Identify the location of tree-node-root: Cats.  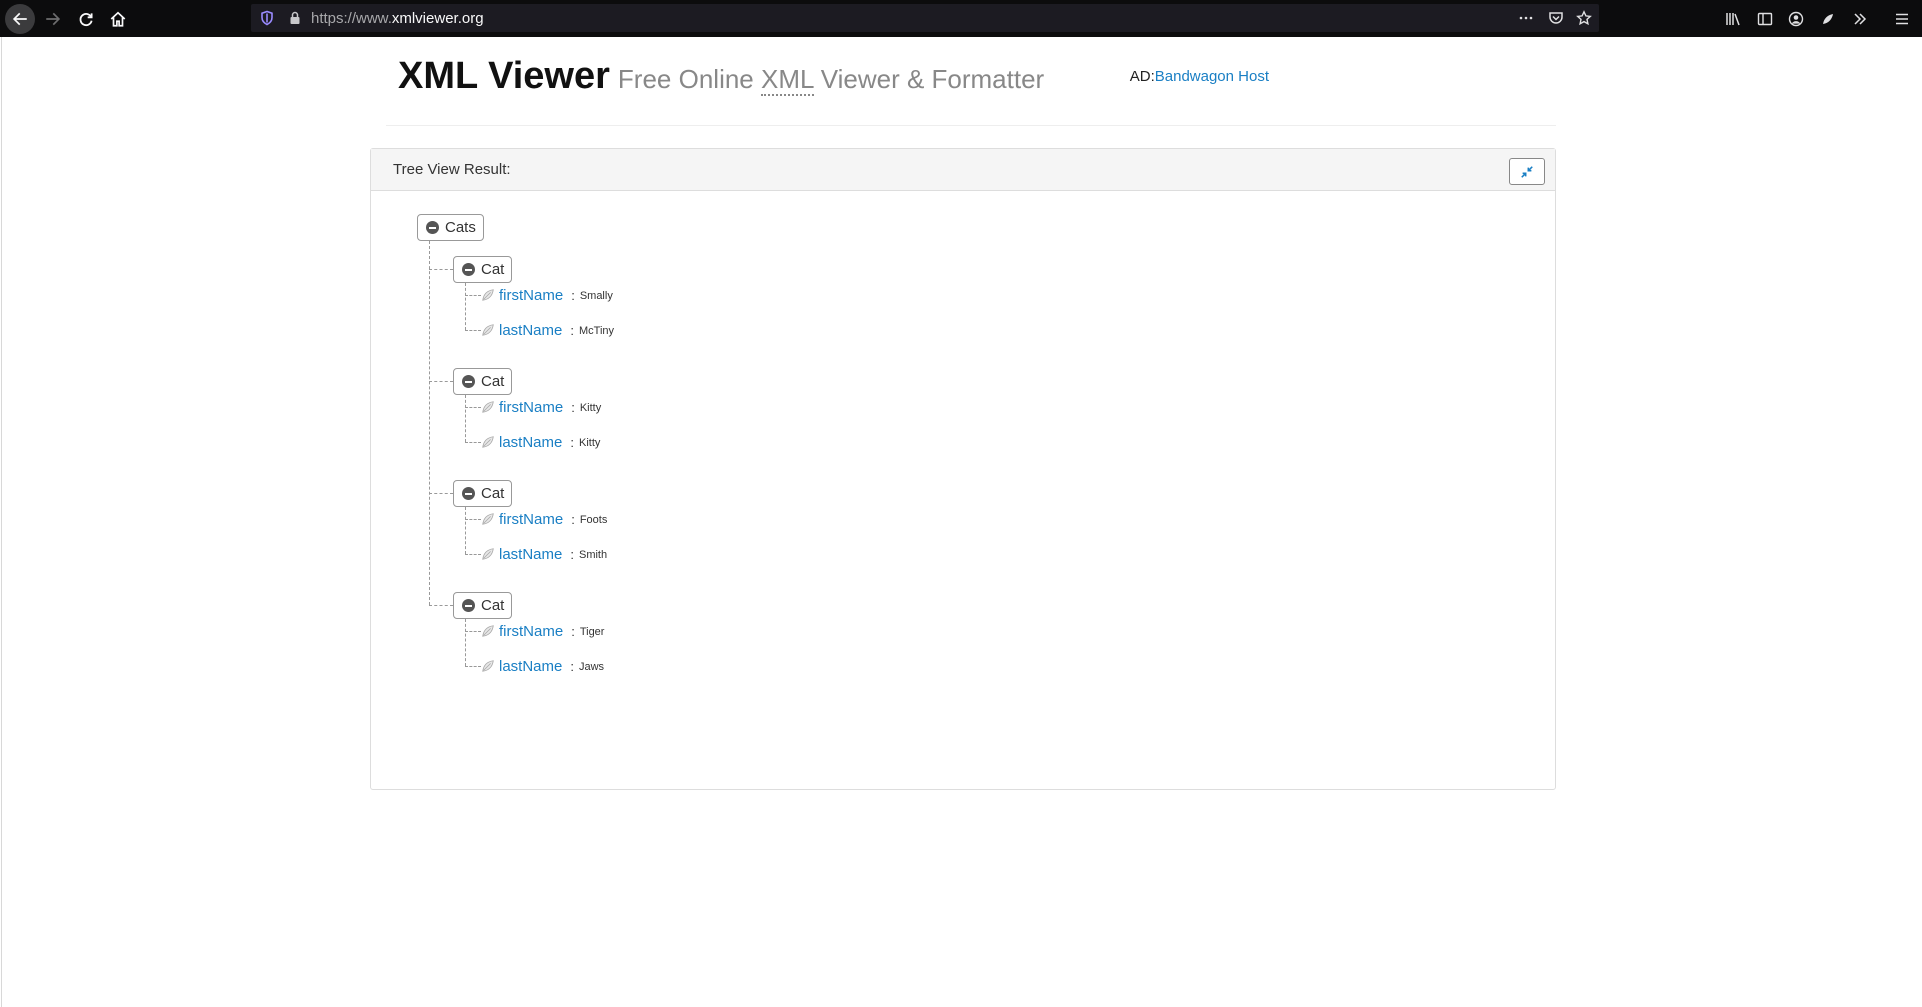
(450, 227).